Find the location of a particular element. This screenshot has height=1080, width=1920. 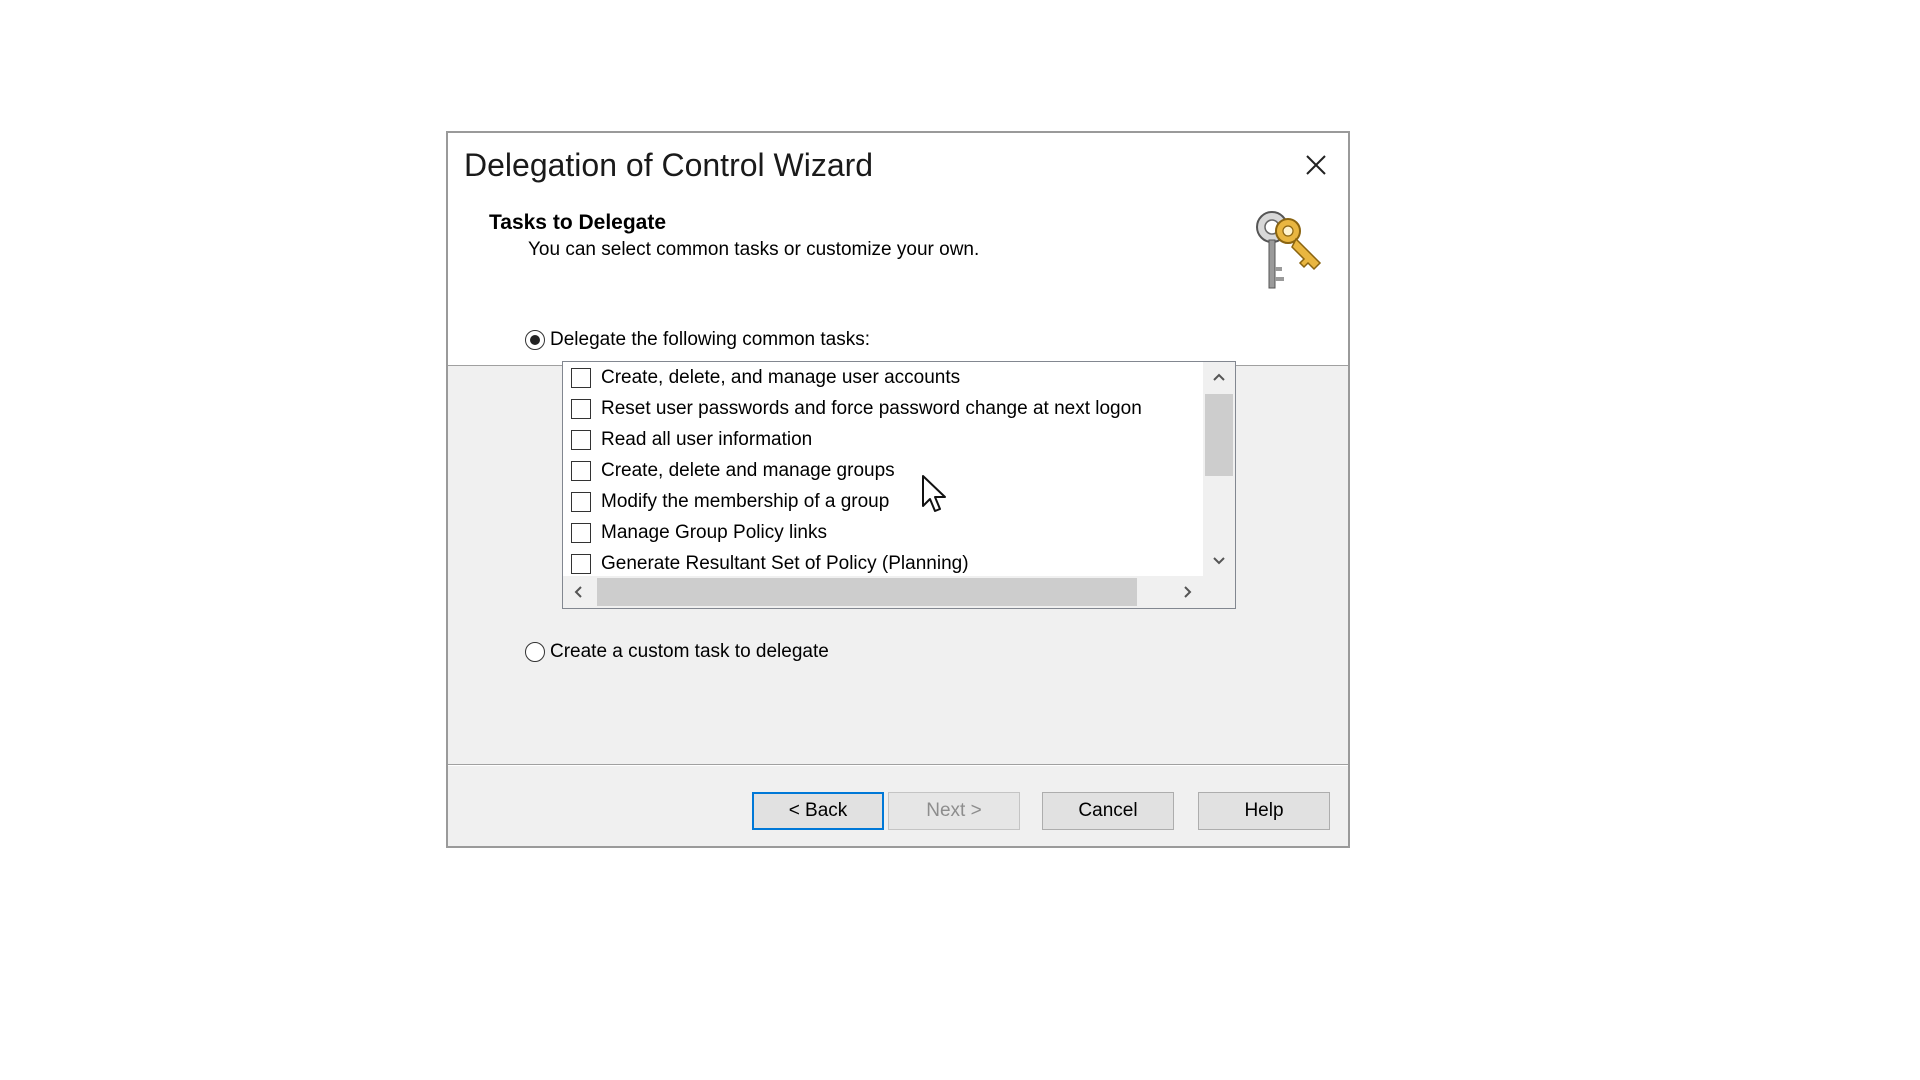

cancel-button: Cancel is located at coordinates (1108, 811).